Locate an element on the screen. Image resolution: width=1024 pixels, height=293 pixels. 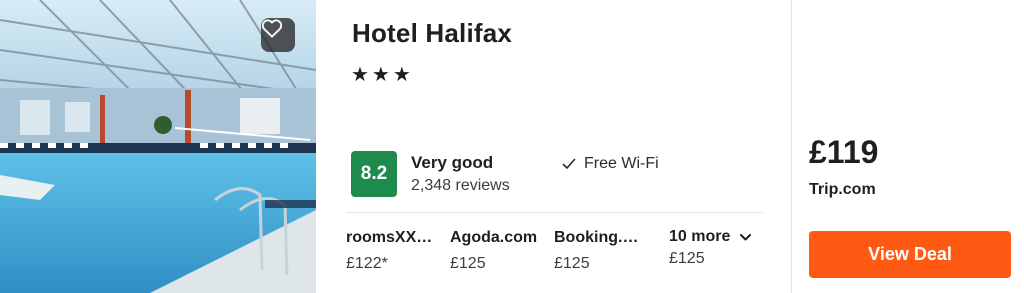
offer-item: roomsXX… £122* is located at coordinates (389, 251).